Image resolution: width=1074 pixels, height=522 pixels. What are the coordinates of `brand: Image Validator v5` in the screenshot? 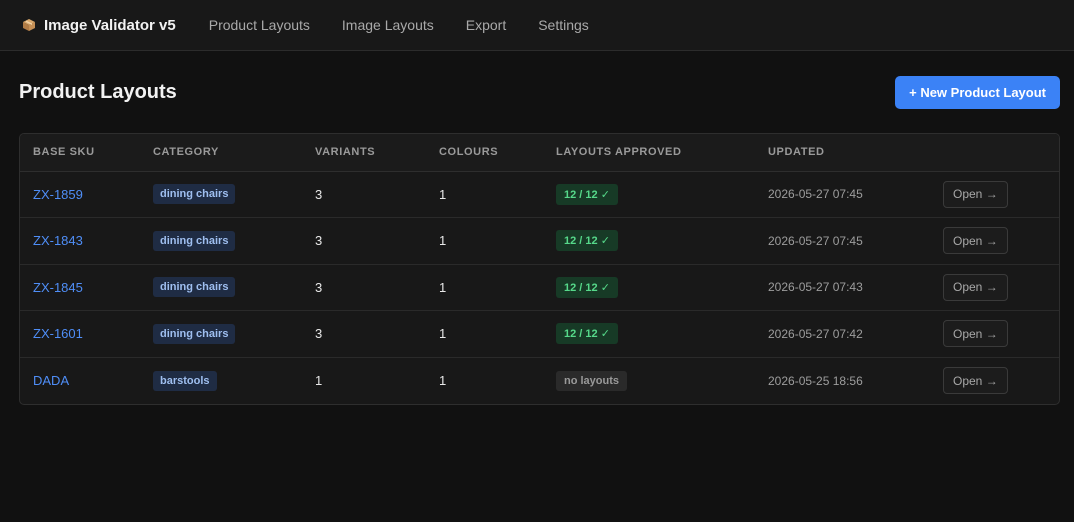 It's located at (99, 25).